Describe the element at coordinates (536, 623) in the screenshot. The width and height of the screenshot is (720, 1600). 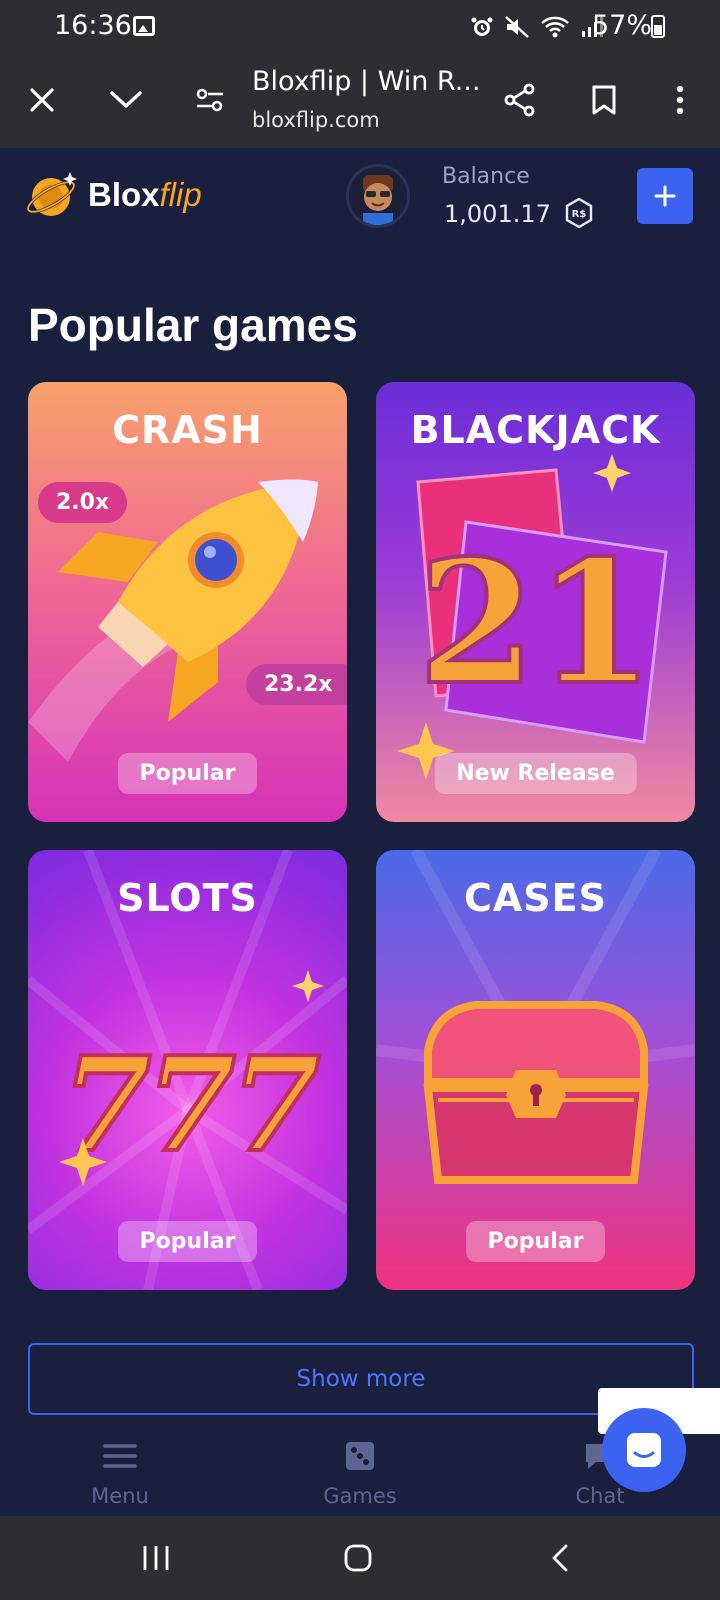
I see `art-text-21: 21` at that location.